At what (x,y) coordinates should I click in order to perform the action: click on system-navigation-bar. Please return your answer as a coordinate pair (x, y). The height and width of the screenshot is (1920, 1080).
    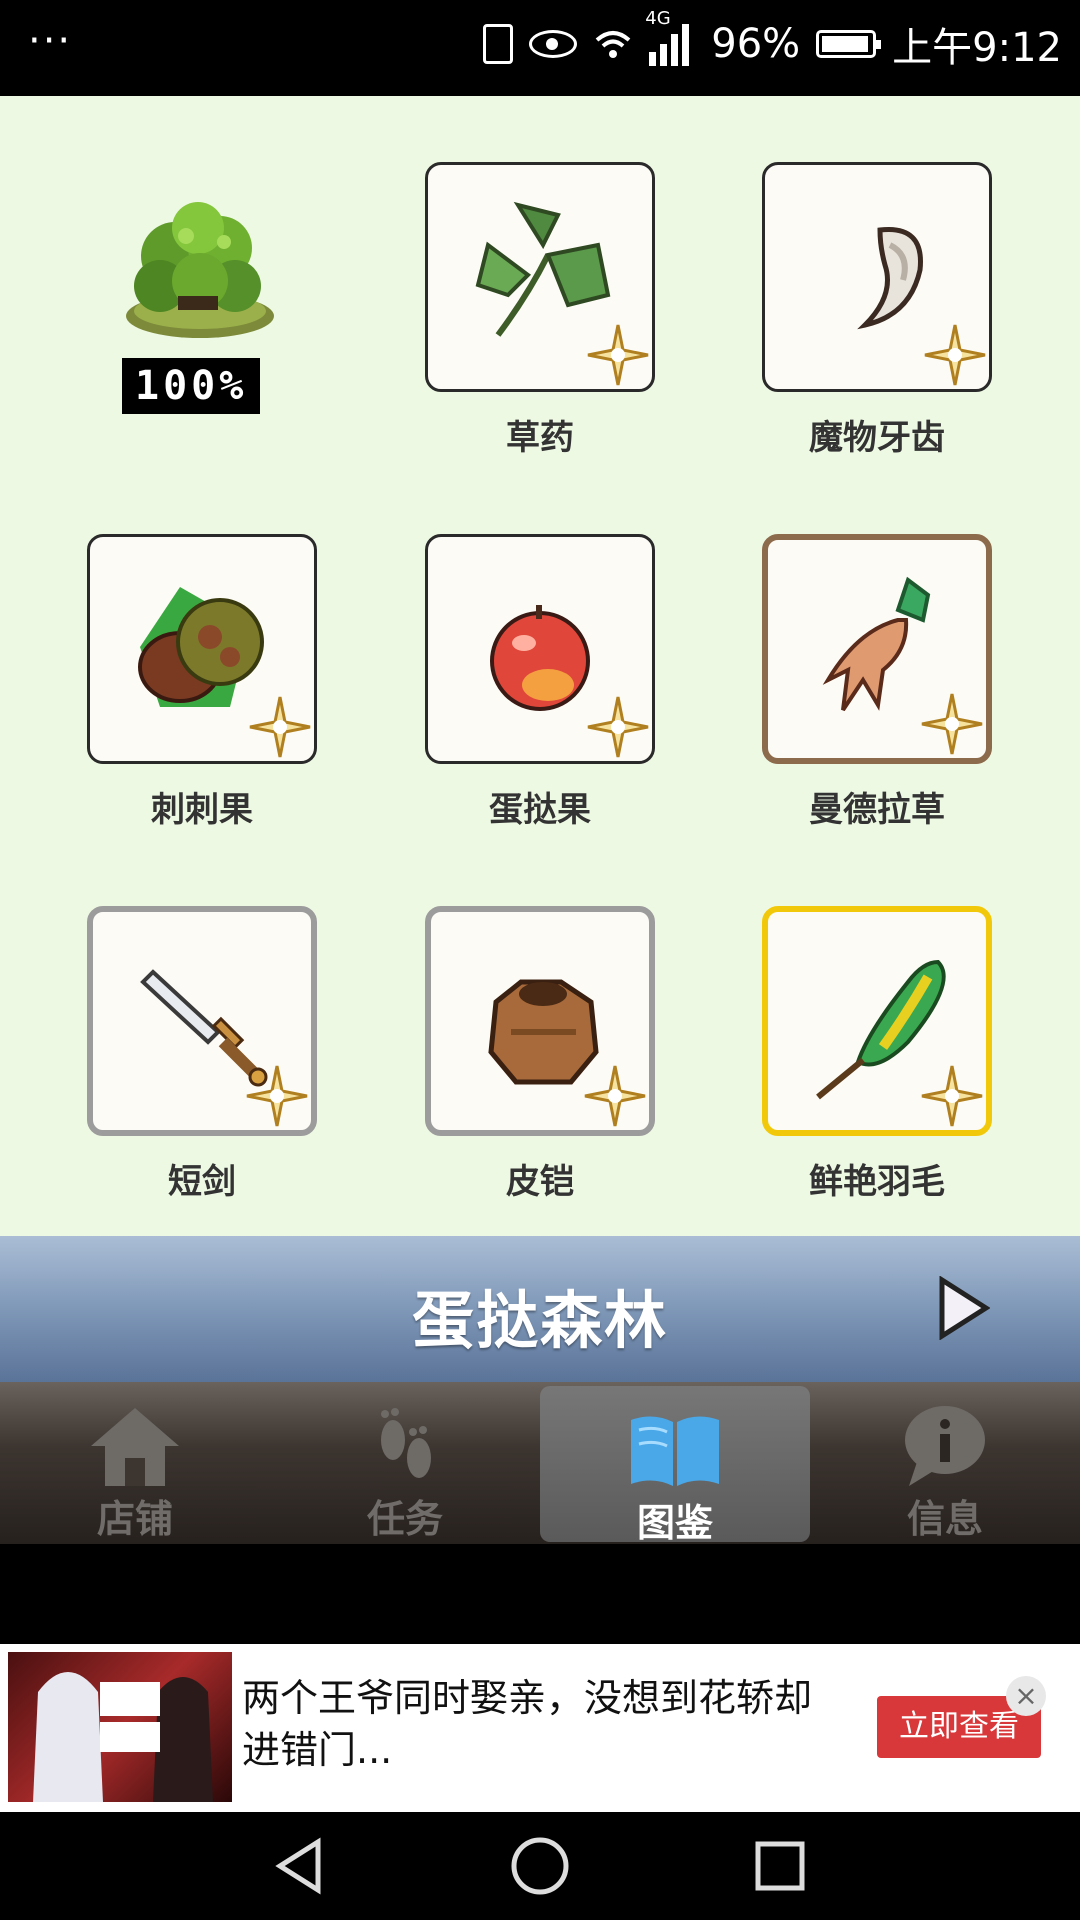
    Looking at the image, I should click on (540, 1866).